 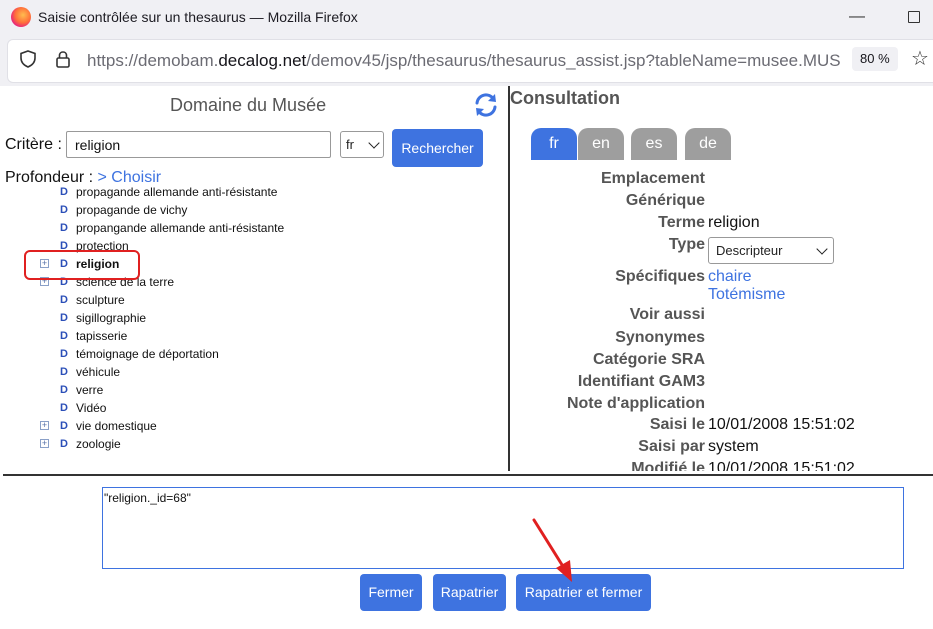 What do you see at coordinates (253, 300) in the screenshot?
I see `tree-item: Dsculpture` at bounding box center [253, 300].